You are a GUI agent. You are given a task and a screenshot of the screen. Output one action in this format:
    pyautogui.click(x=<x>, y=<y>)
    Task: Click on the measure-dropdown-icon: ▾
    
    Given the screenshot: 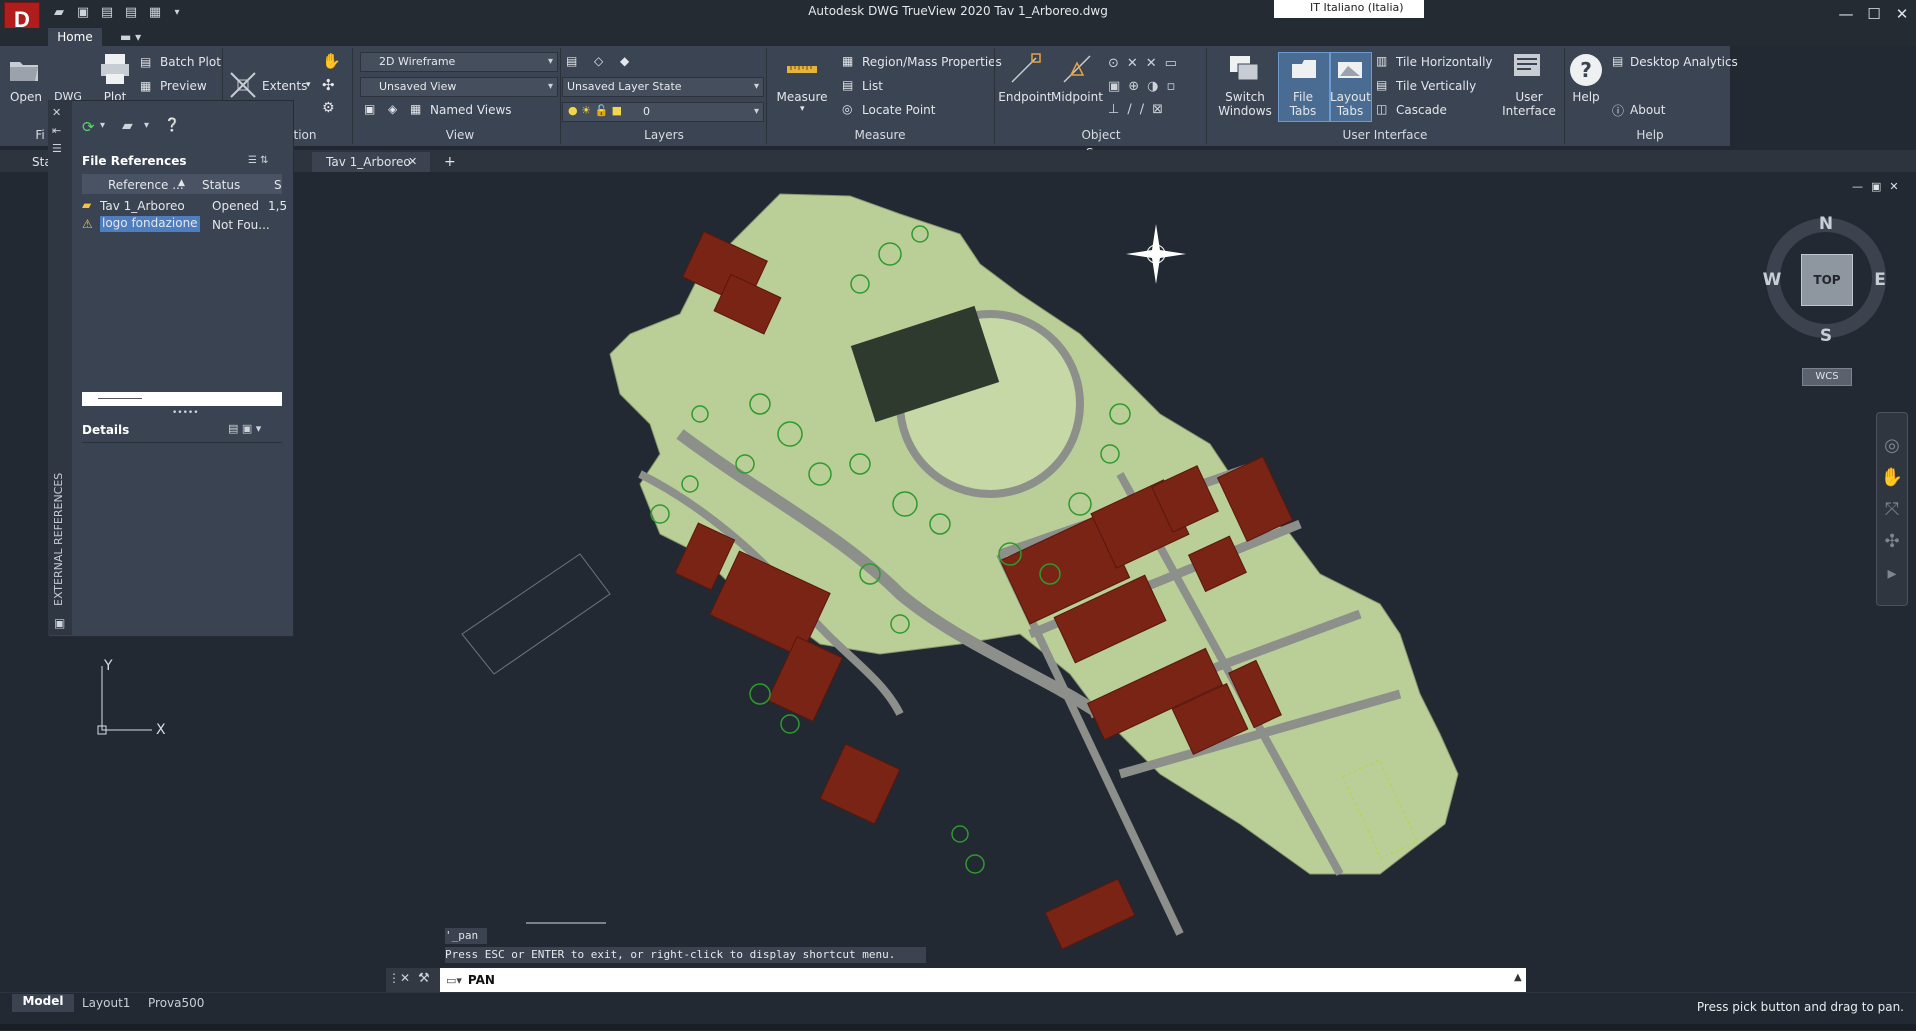 What is the action you would take?
    pyautogui.click(x=802, y=109)
    